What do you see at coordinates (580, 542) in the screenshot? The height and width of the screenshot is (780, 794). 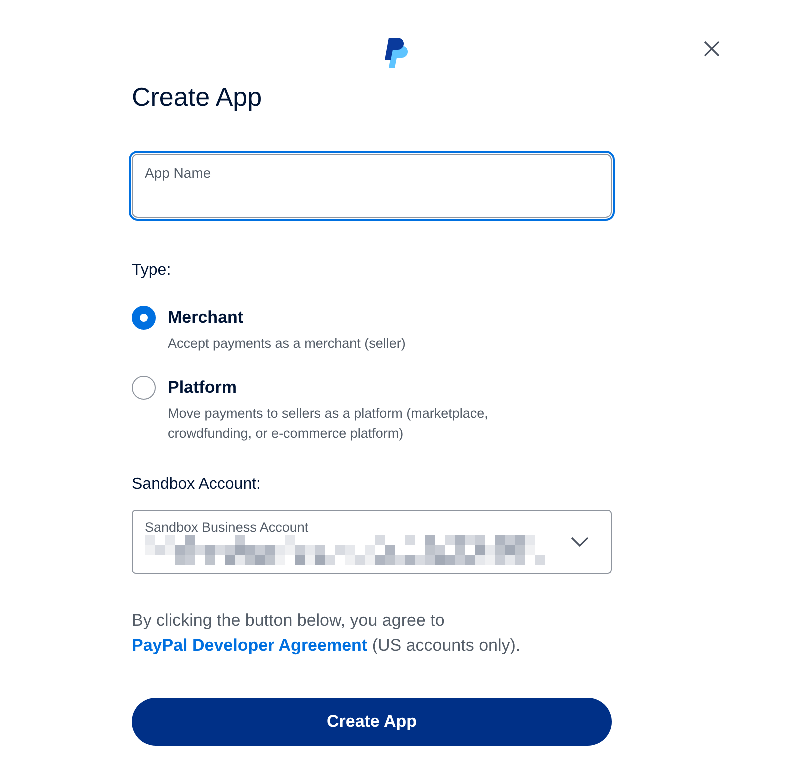 I see `chevron-down-icon` at bounding box center [580, 542].